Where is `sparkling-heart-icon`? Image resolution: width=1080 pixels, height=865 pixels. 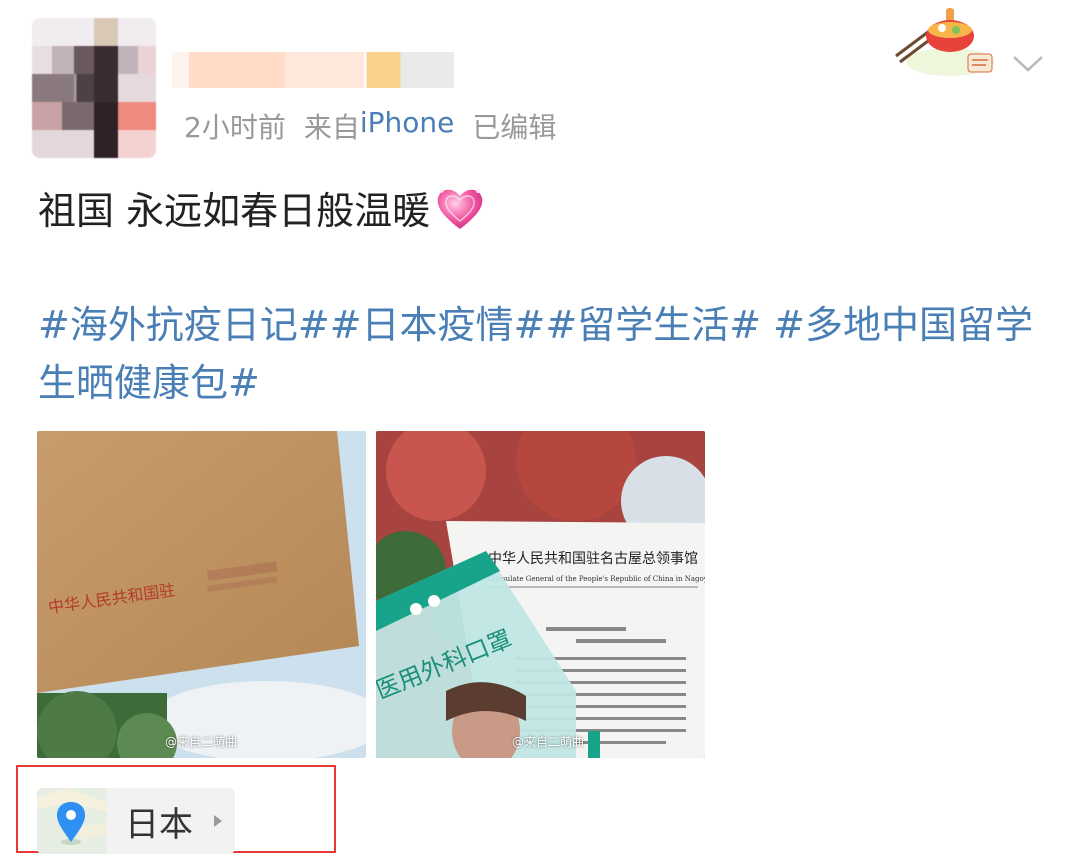 sparkling-heart-icon is located at coordinates (460, 208).